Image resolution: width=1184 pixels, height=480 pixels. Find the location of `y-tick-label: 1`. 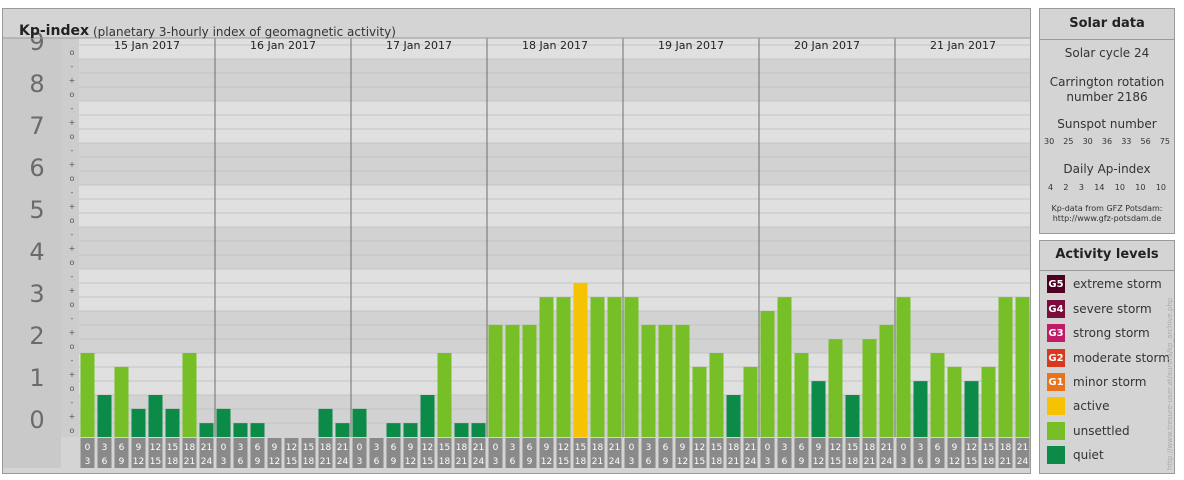

y-tick-label: 1 is located at coordinates (36, 378).